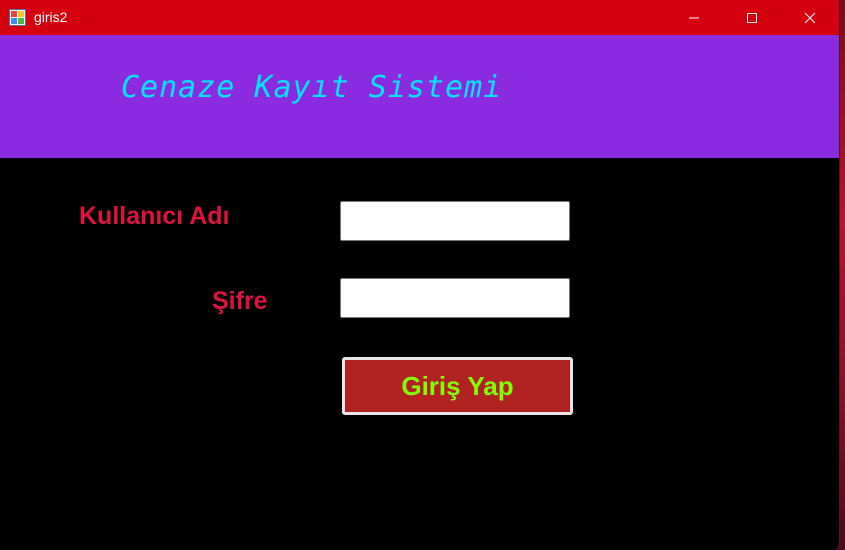 The image size is (845, 550). I want to click on title-bar: giris2, so click(419, 17).